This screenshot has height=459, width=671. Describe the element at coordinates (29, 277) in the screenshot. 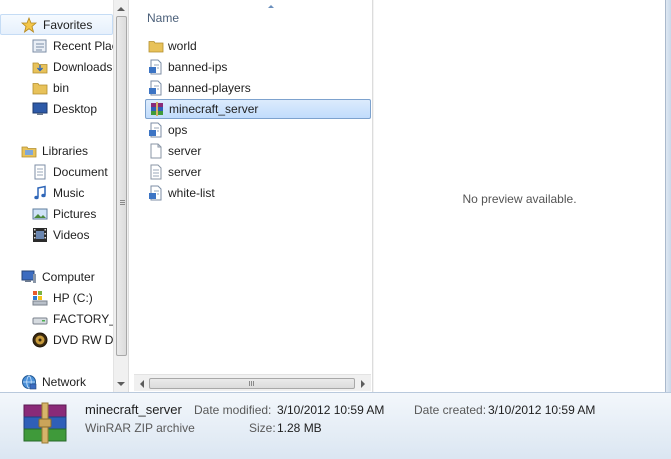

I see `computer-icon` at that location.